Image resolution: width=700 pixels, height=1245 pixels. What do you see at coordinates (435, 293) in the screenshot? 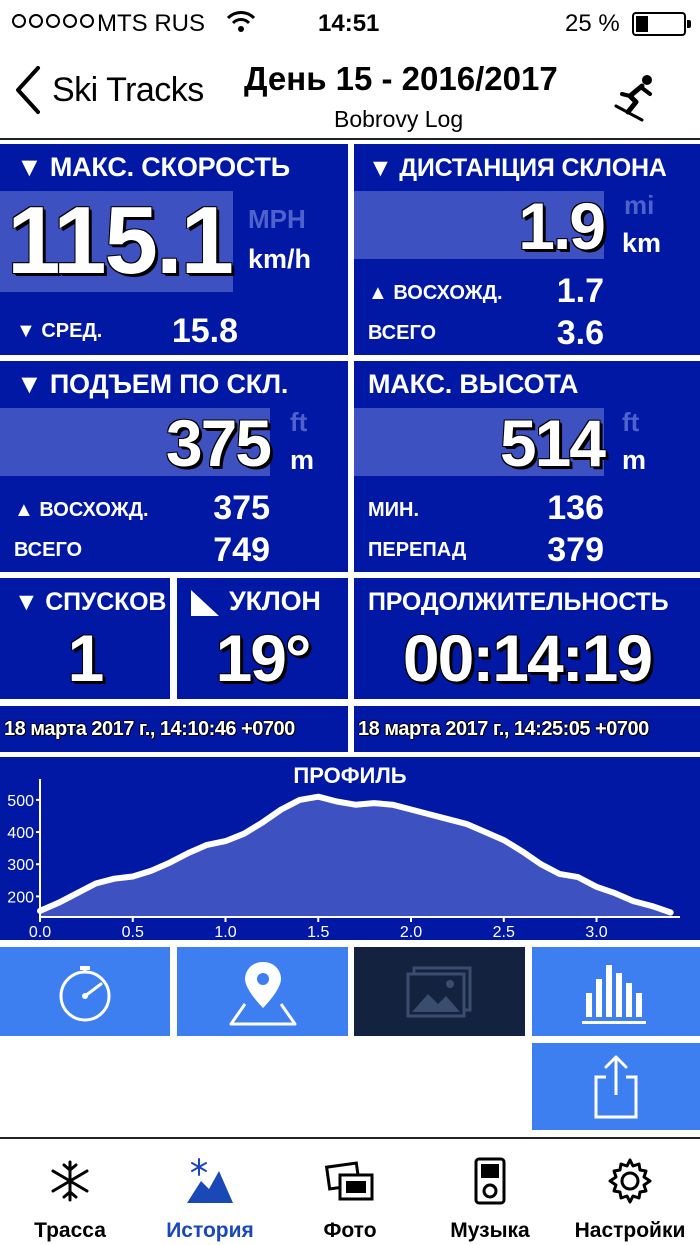
I see `distance-ascent-label: ▲ ВОСХОЖД.` at bounding box center [435, 293].